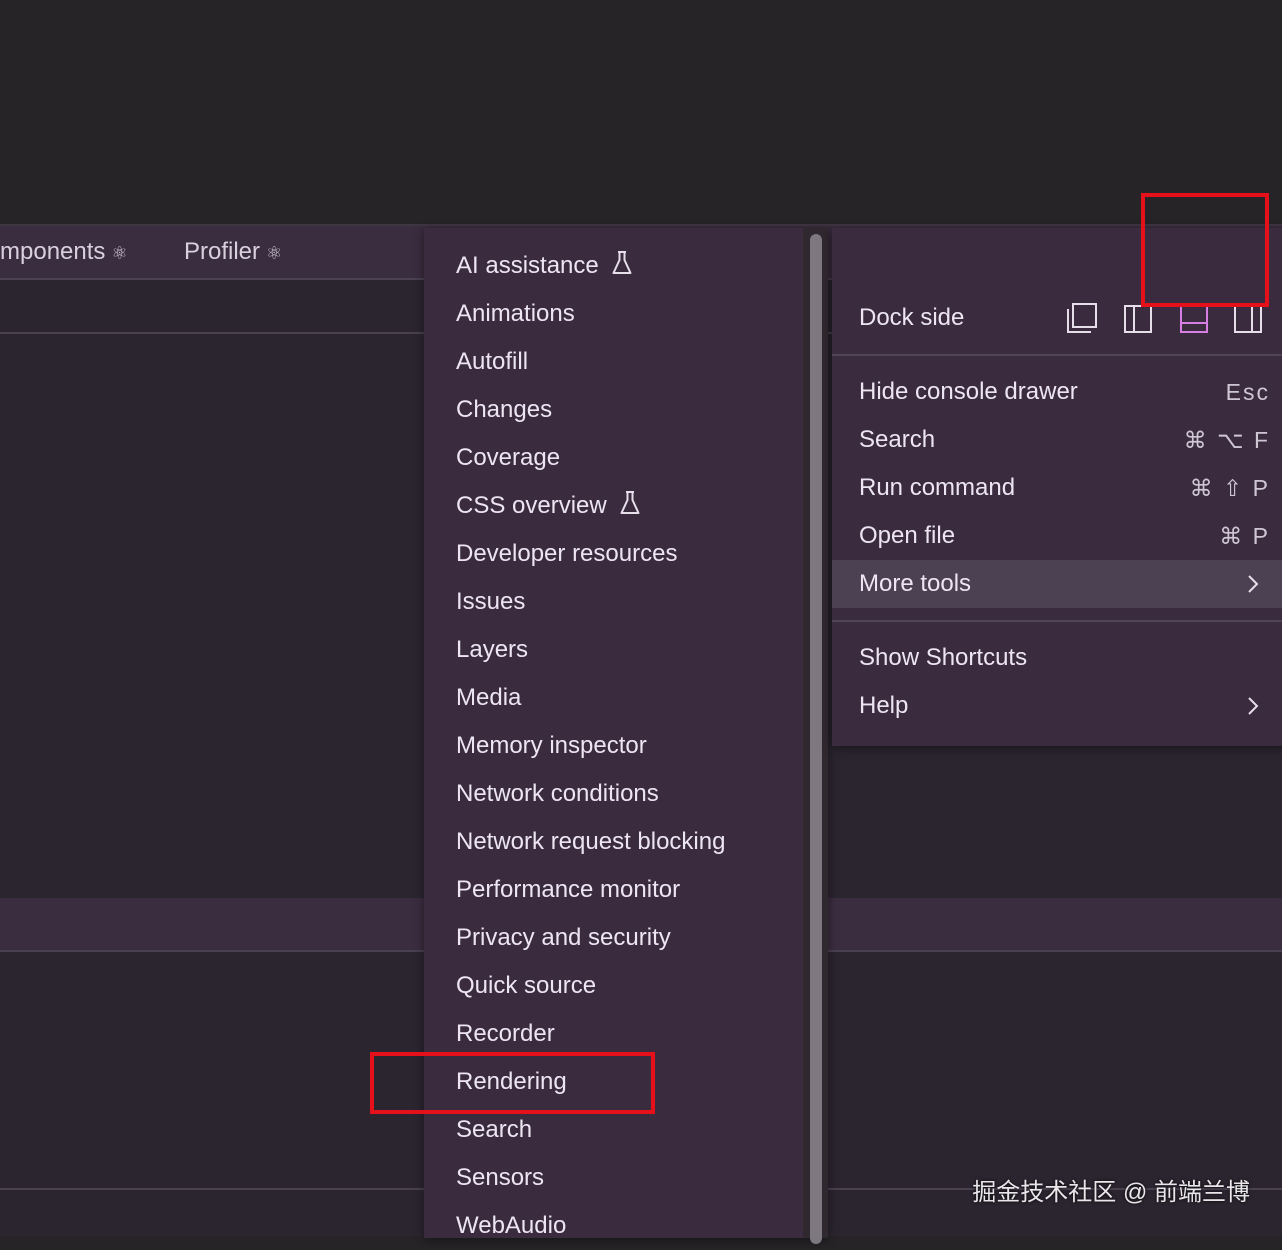  Describe the element at coordinates (64, 252) in the screenshot. I see `tab-components: mponents ⚛` at that location.